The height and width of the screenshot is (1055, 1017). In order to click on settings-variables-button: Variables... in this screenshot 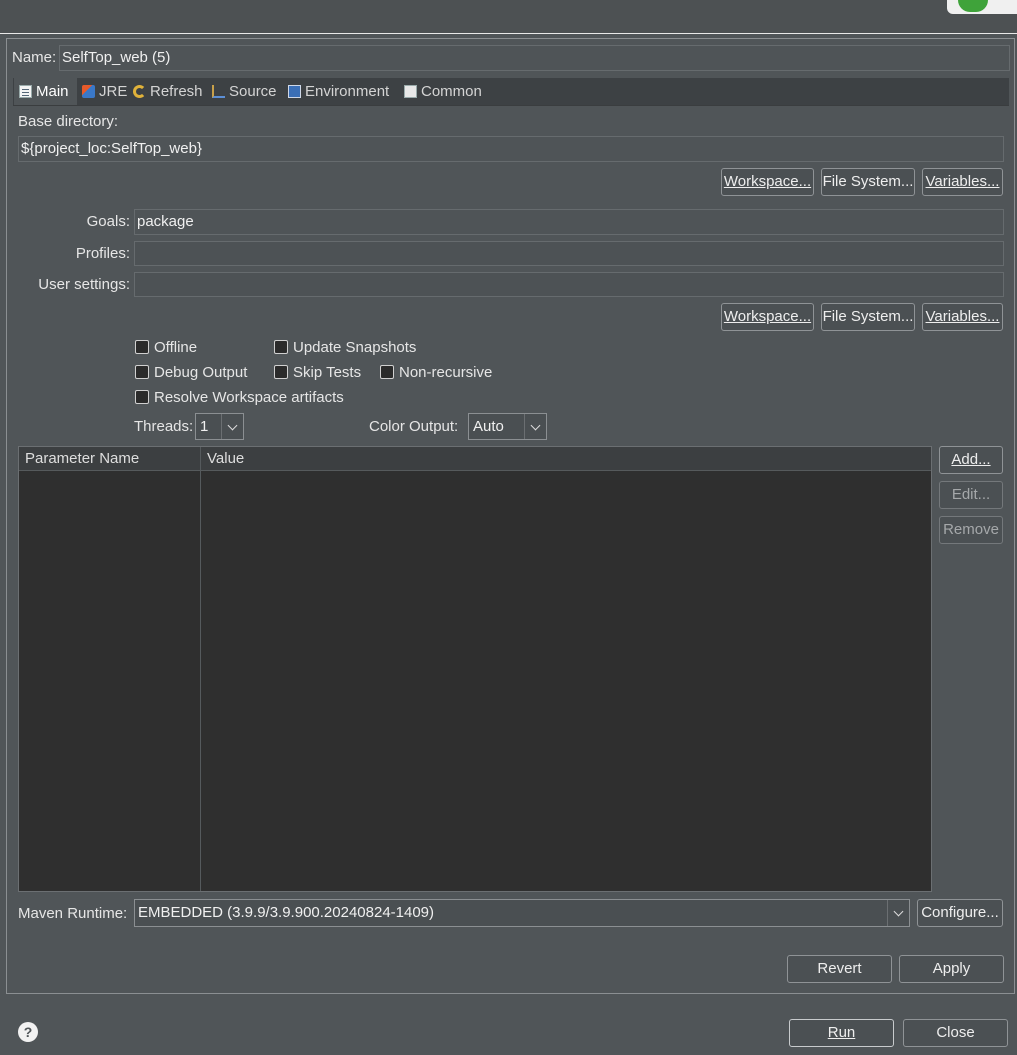, I will do `click(962, 317)`.